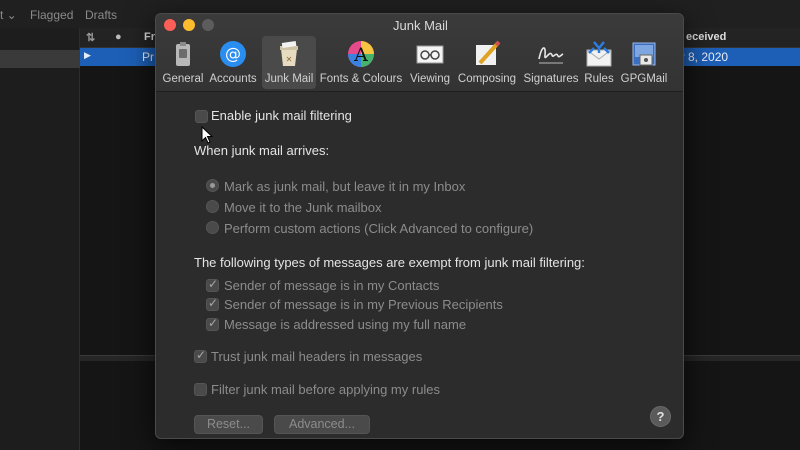 This screenshot has height=450, width=800. What do you see at coordinates (212, 284) in the screenshot?
I see `exempt-contacts-checkbox` at bounding box center [212, 284].